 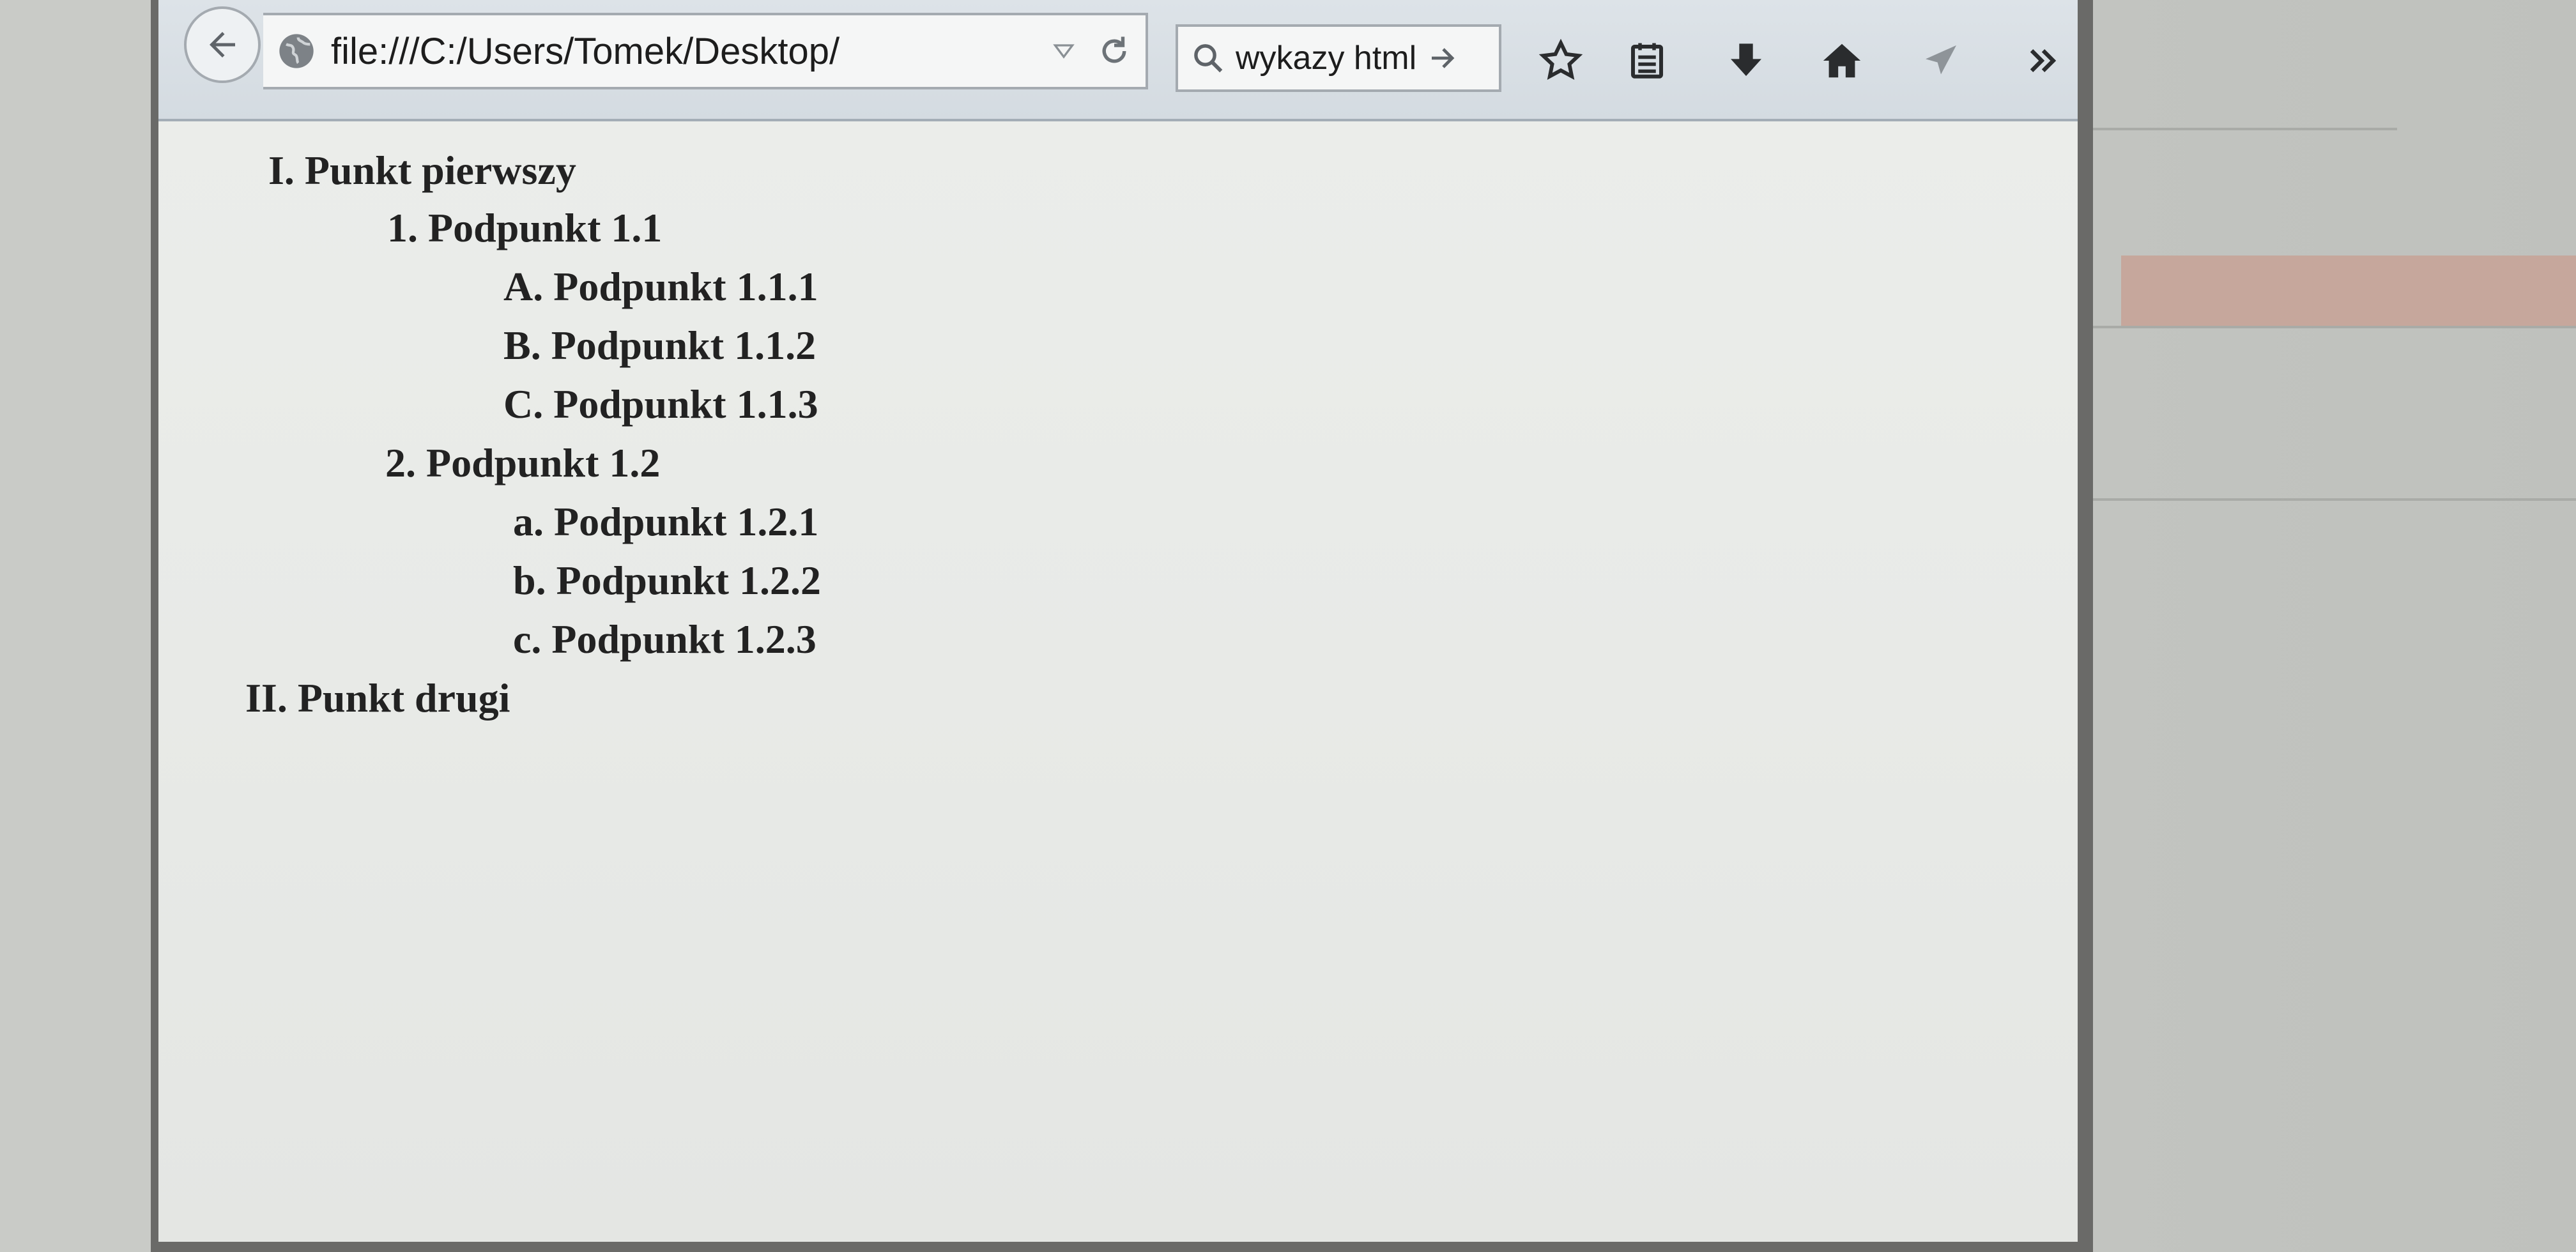 What do you see at coordinates (659, 345) in the screenshot?
I see `list-item-level-3: B. Podpunkt 1.1.2` at bounding box center [659, 345].